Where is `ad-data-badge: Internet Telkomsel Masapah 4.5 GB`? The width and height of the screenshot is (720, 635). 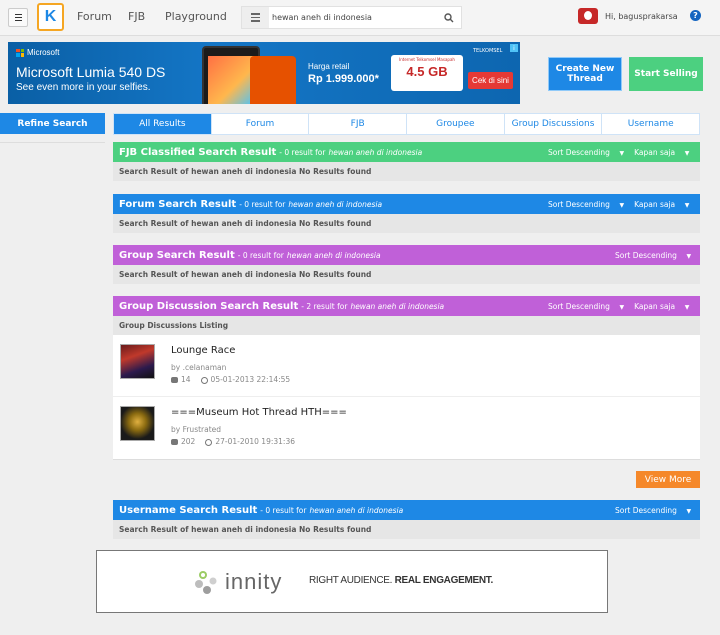
ad-data-badge: Internet Telkomsel Masapah 4.5 GB is located at coordinates (427, 73).